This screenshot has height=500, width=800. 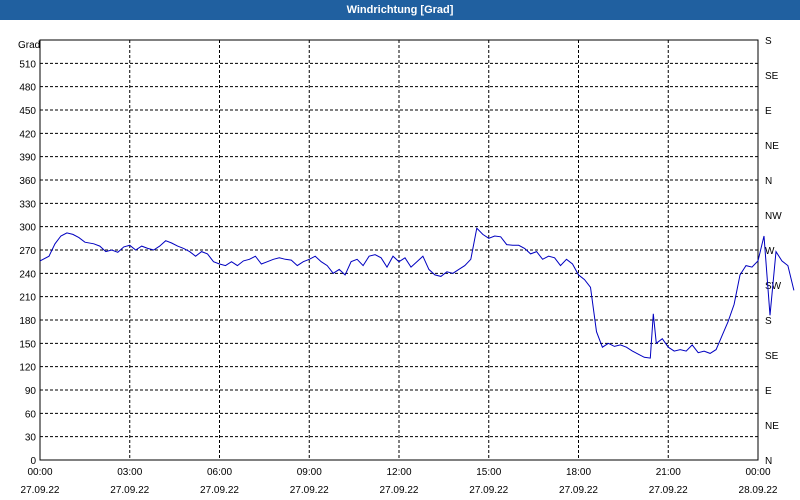 I want to click on y-tick-label: 60, so click(x=31, y=414).